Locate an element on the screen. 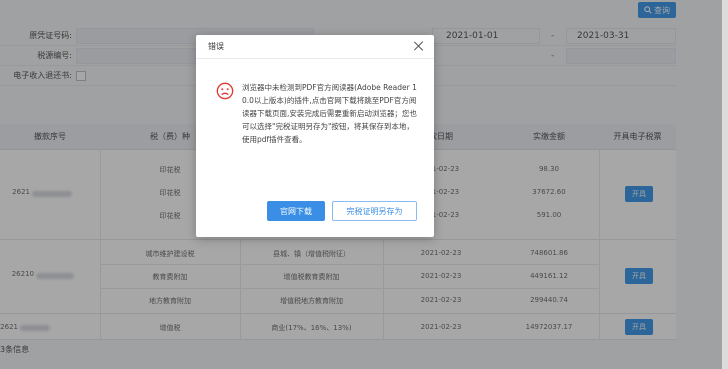  dialog-title: 错误 is located at coordinates (216, 46).